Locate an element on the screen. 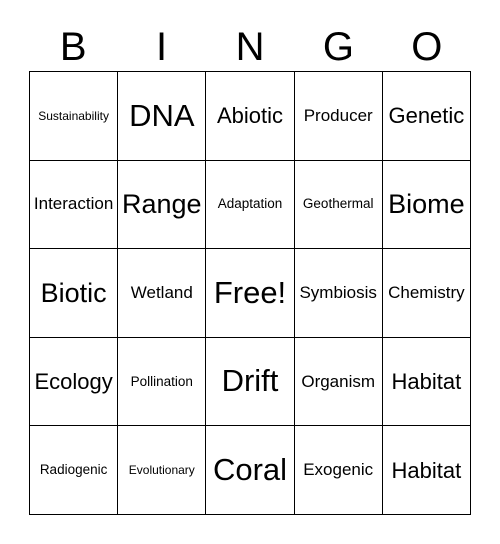 The width and height of the screenshot is (500, 544). bingo-cell: Wetland is located at coordinates (162, 293).